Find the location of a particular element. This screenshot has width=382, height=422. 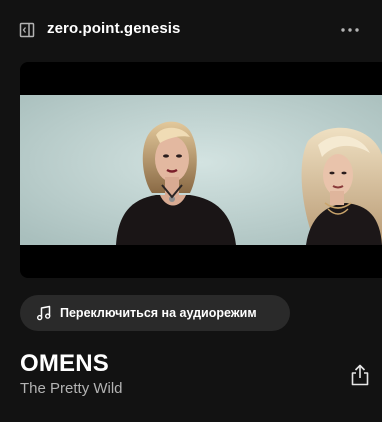

more-options-button is located at coordinates (350, 30).